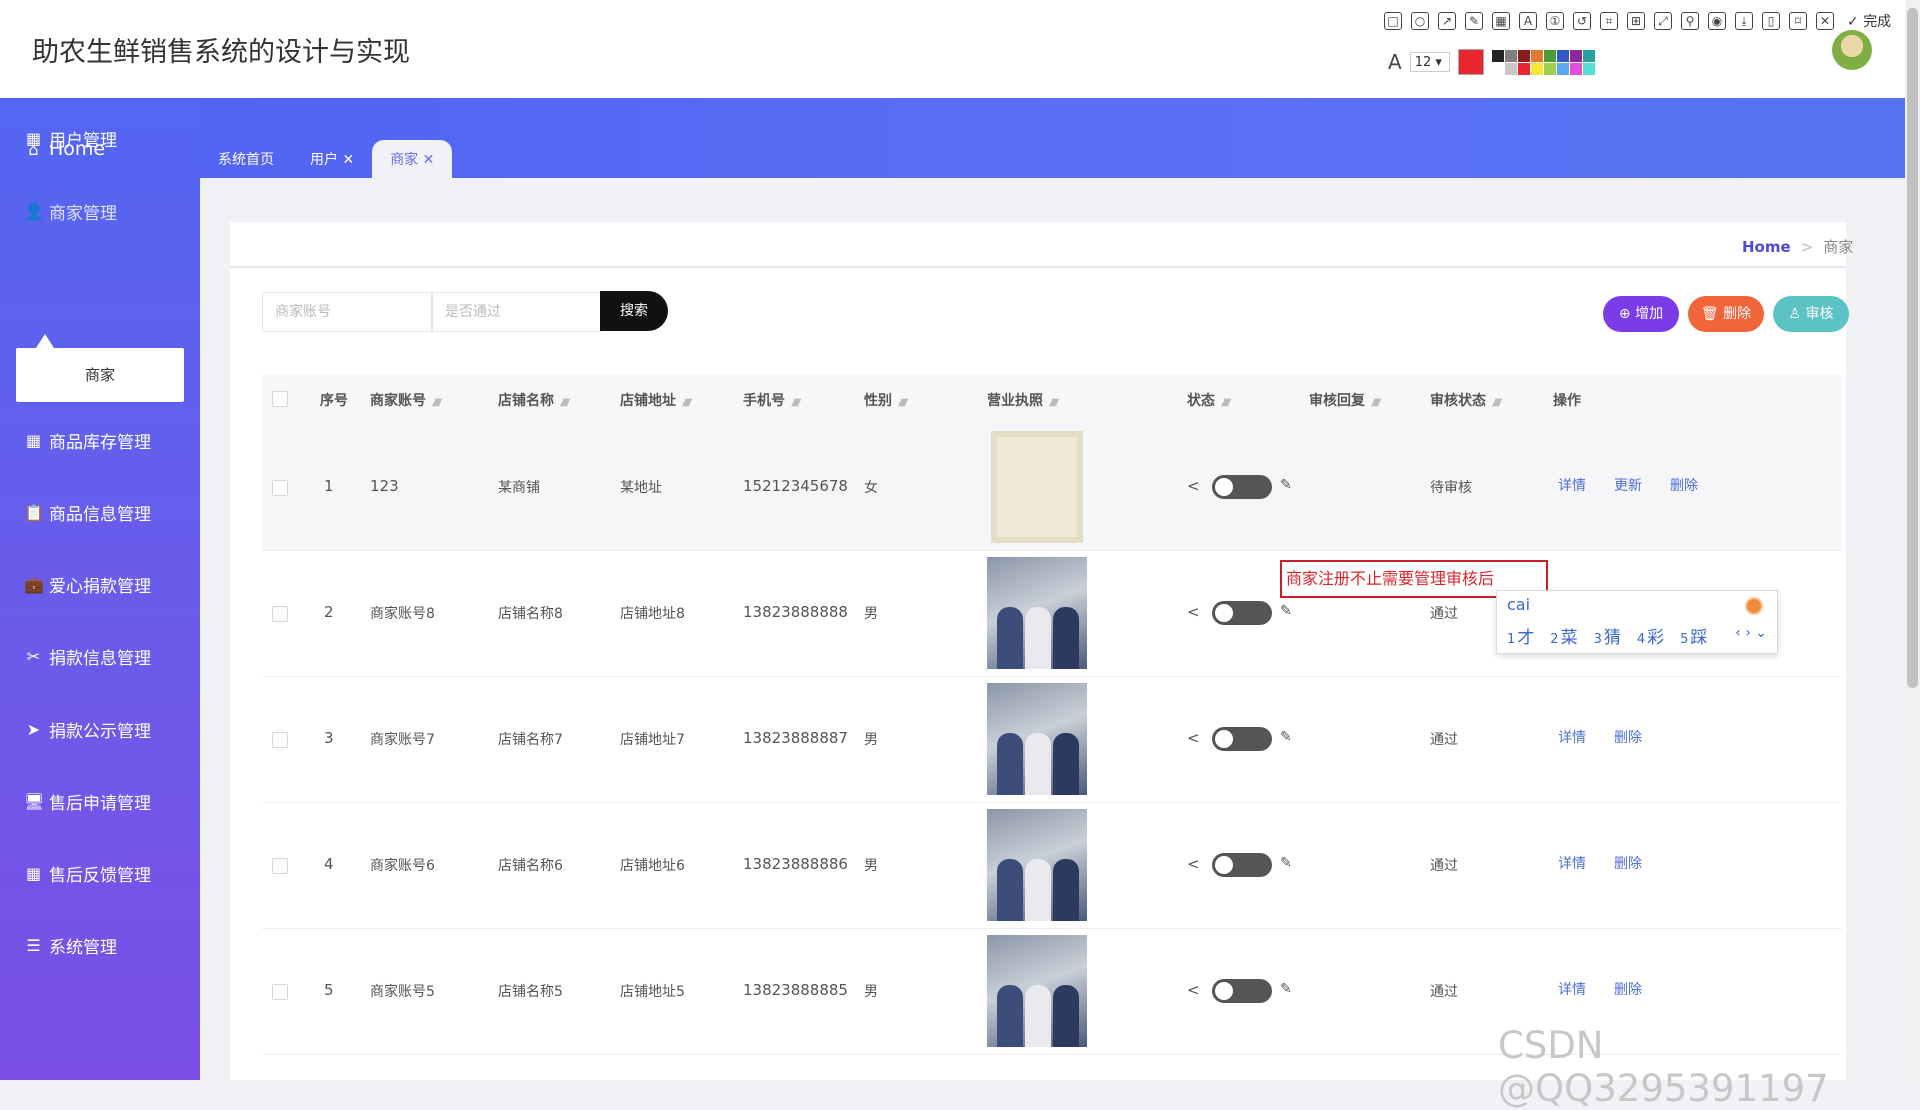 This screenshot has height=1110, width=1920. What do you see at coordinates (406, 400) in the screenshot?
I see `column-header-1: 商家账号 ▲▼` at bounding box center [406, 400].